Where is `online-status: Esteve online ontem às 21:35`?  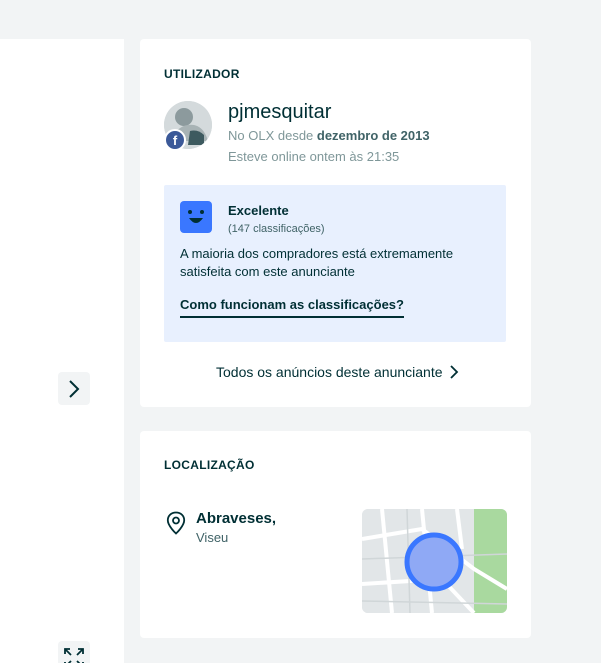
online-status: Esteve online ontem às 21:35 is located at coordinates (314, 156).